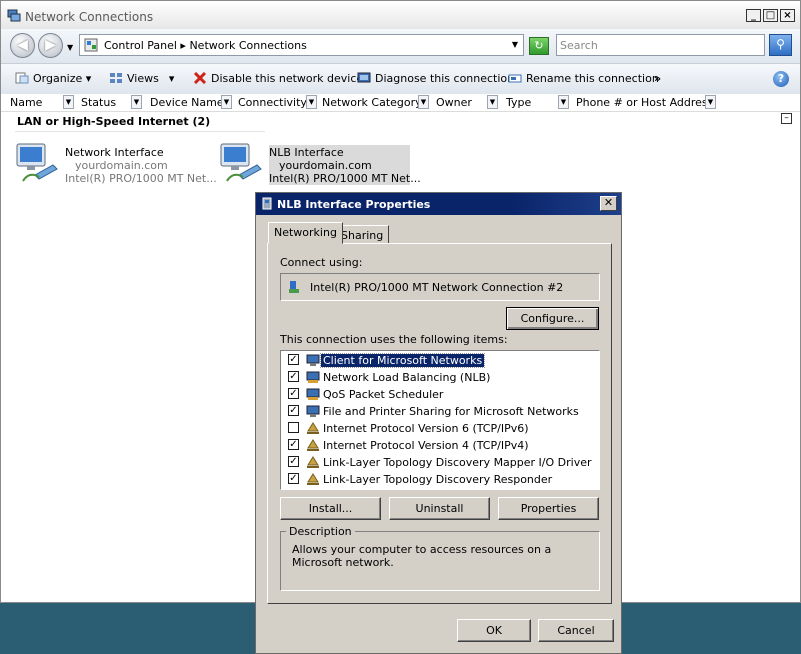 Image resolution: width=801 pixels, height=654 pixels. I want to click on column-network-category: Network Category, so click(372, 102).